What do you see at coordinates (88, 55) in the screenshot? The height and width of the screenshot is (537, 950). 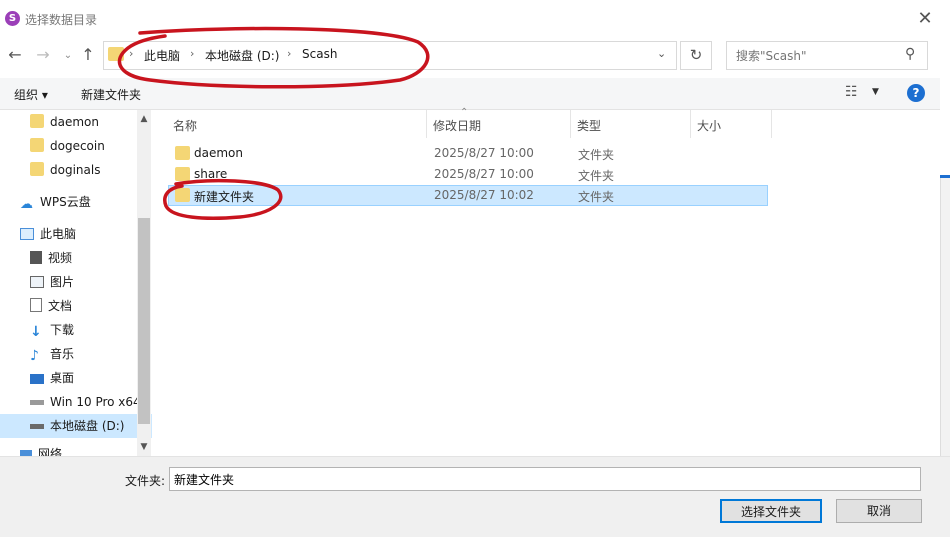 I see `up-arrow-icon: ↑` at bounding box center [88, 55].